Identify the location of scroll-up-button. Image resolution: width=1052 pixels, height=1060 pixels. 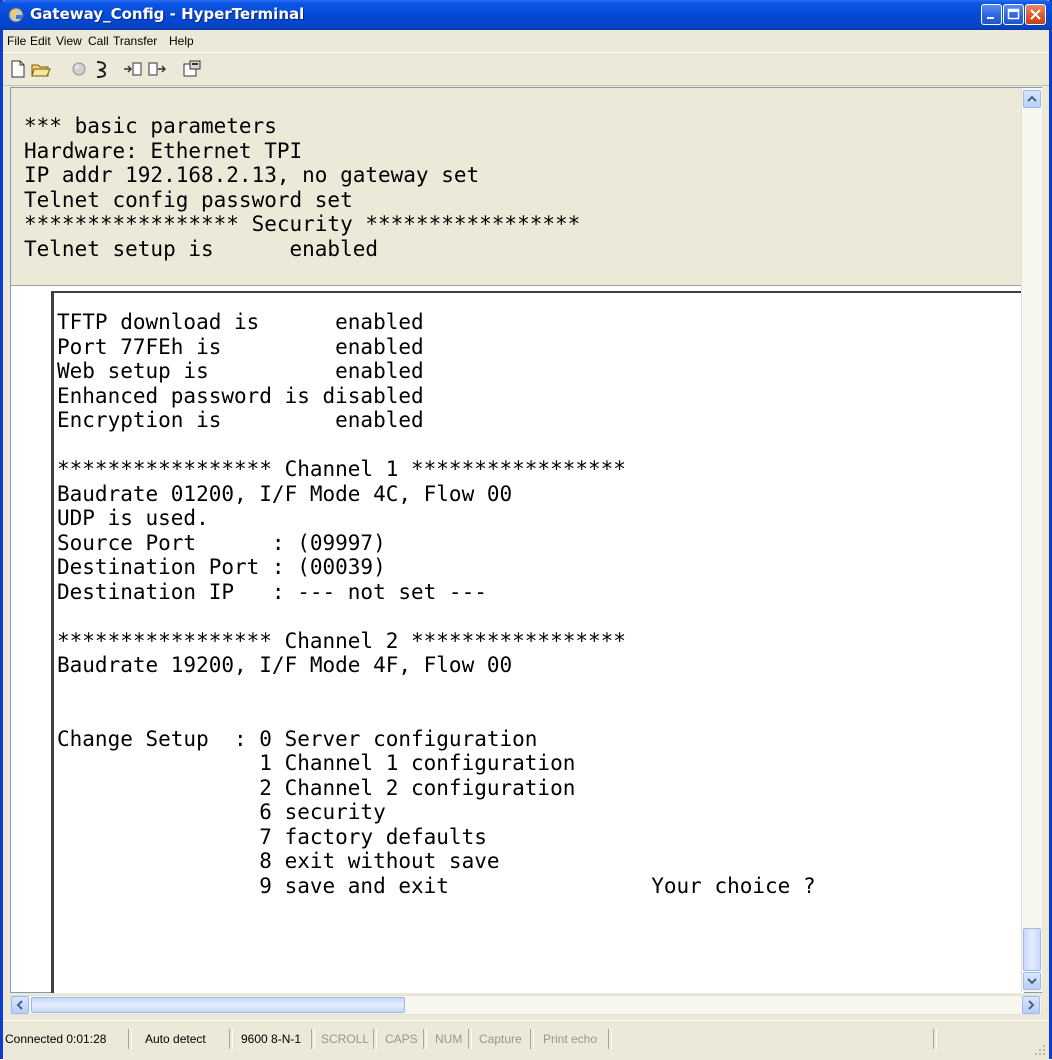
(1032, 99).